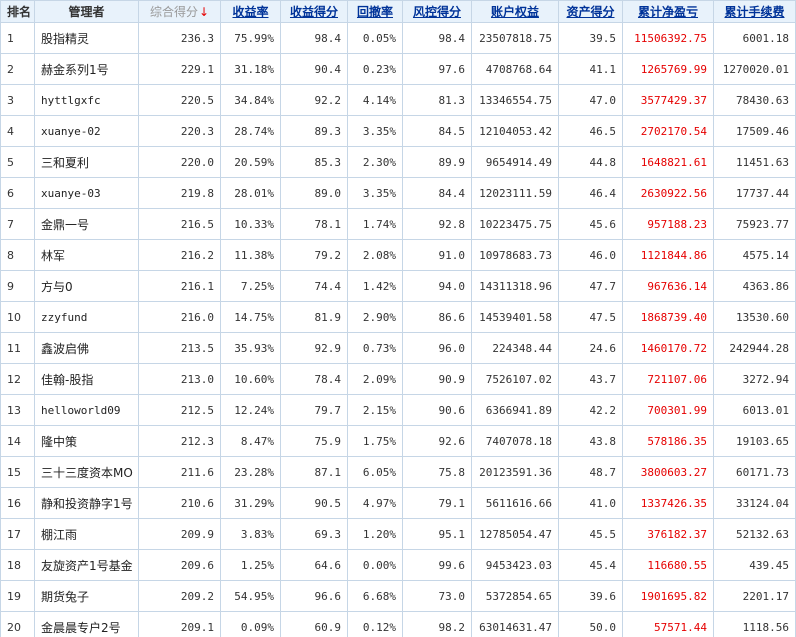 The height and width of the screenshot is (637, 796). Describe the element at coordinates (179, 162) in the screenshot. I see `score-cell: 220.0` at that location.